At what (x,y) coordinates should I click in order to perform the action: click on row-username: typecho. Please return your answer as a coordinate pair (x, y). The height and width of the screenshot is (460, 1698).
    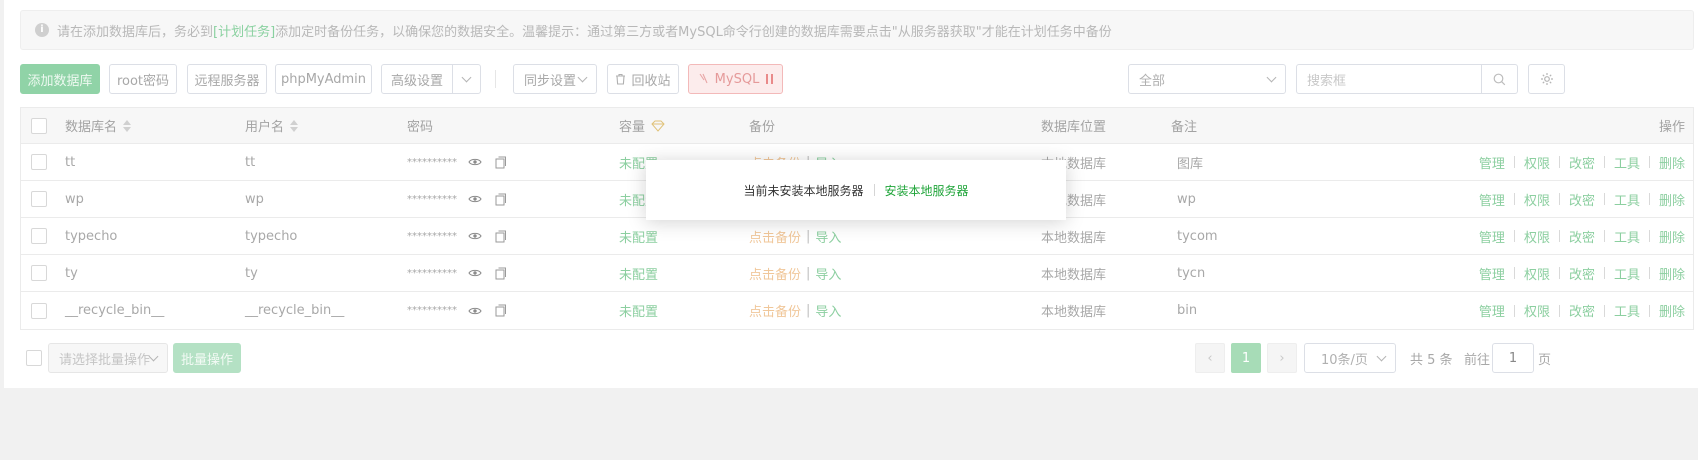
    Looking at the image, I should click on (271, 236).